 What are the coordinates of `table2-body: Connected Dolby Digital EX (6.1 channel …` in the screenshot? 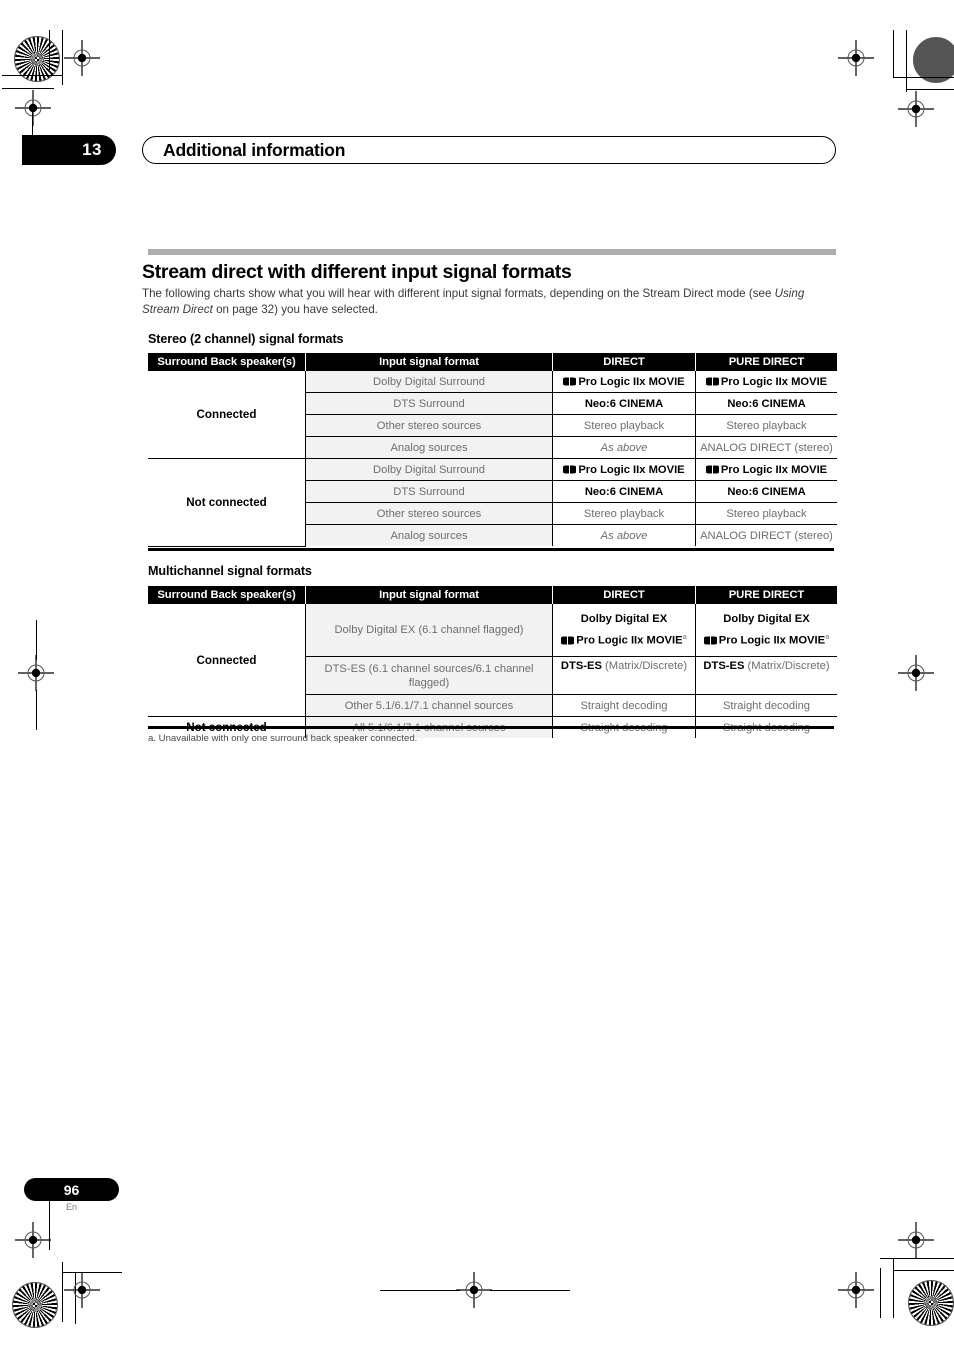 It's located at (492, 671).